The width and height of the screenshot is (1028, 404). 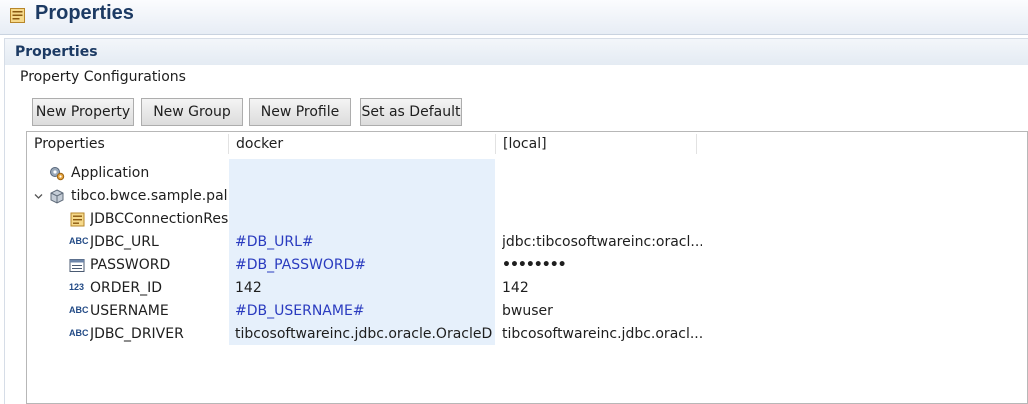 What do you see at coordinates (602, 265) in the screenshot?
I see `local-value: ••••••••` at bounding box center [602, 265].